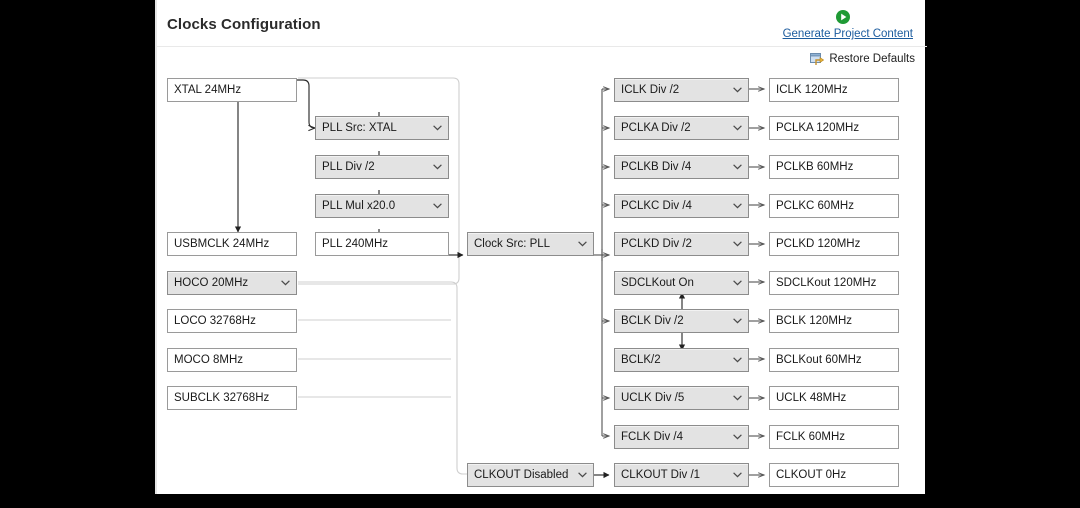 Image resolution: width=1080 pixels, height=508 pixels. I want to click on select-pll-div: PLL Div /2, so click(382, 167).